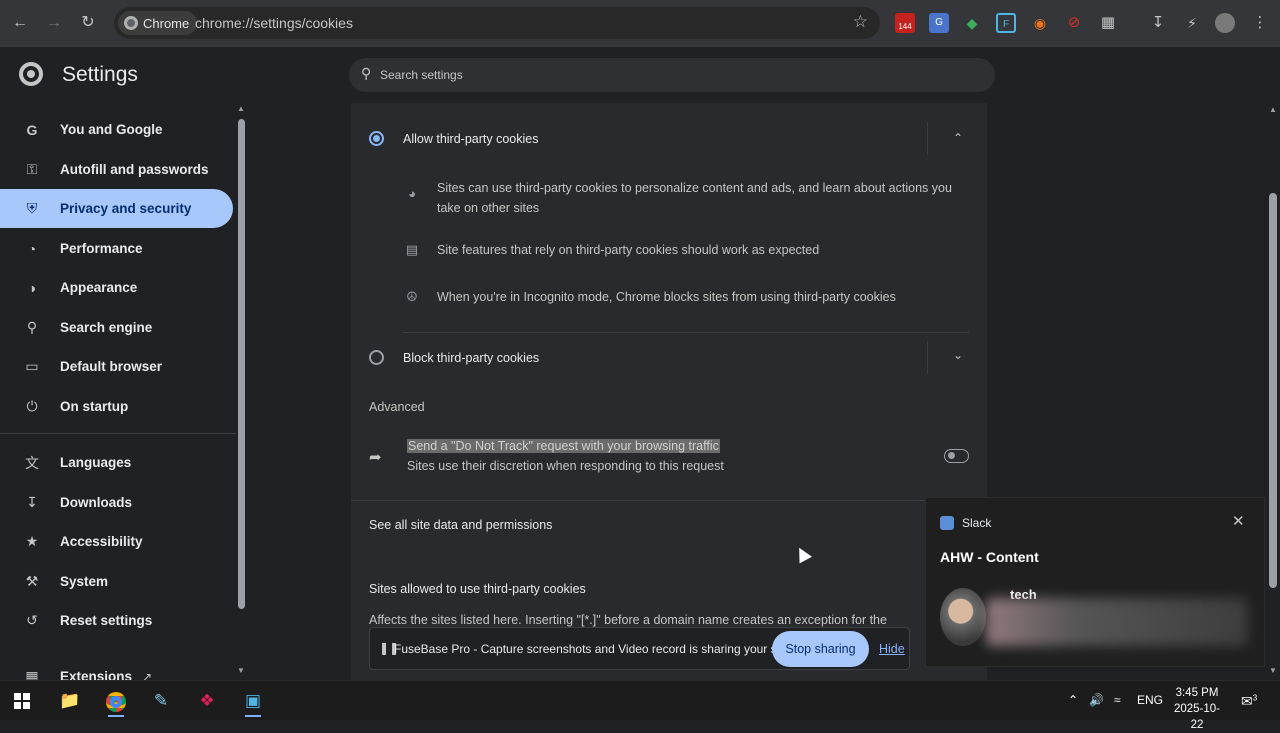 The width and height of the screenshot is (1280, 733). I want to click on hide-link: Hide, so click(892, 649).